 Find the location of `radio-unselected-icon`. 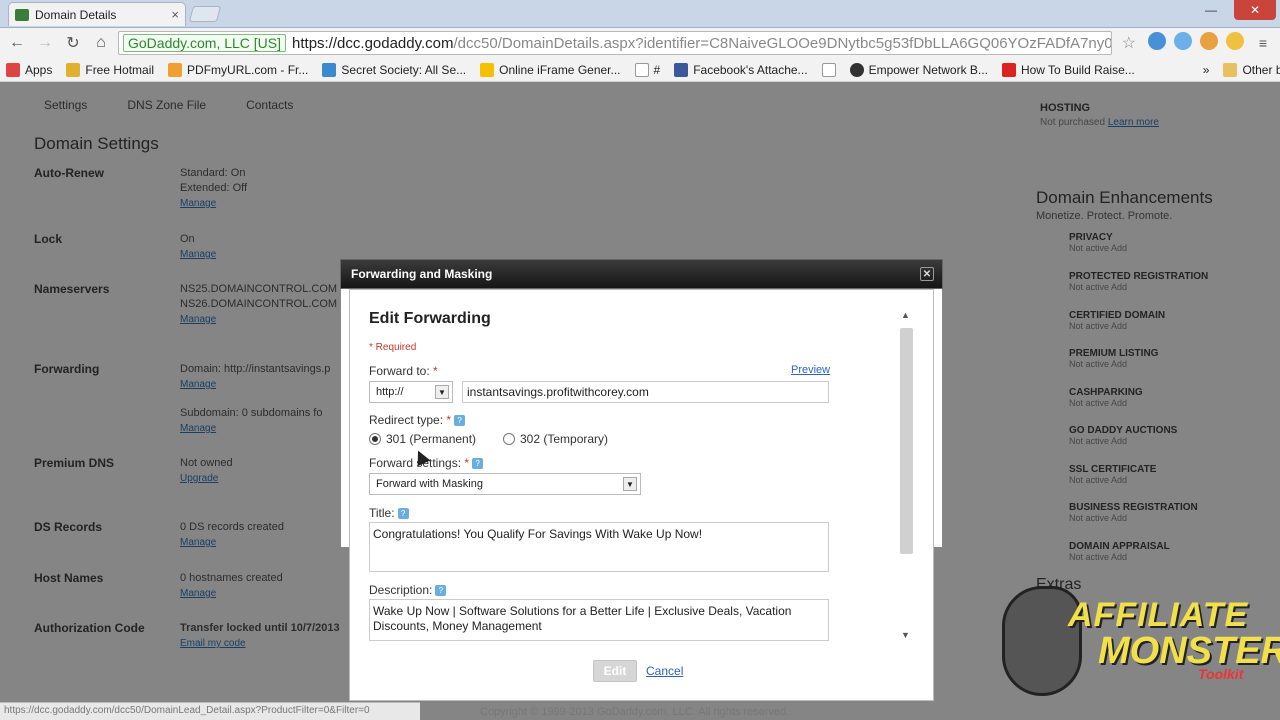

radio-unselected-icon is located at coordinates (509, 439).